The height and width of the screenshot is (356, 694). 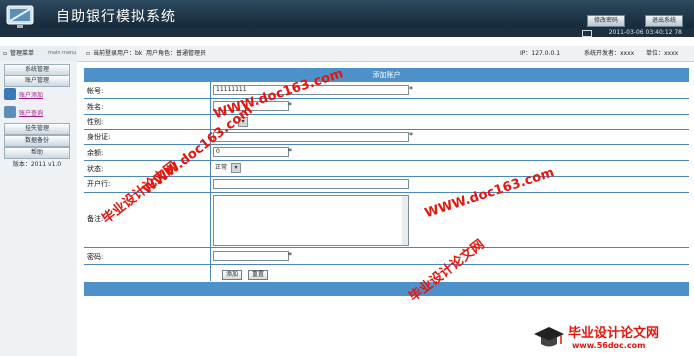 I want to click on footer-watermark-logo: 毕业设计论文网 www.56doc.com, so click(x=608, y=337).